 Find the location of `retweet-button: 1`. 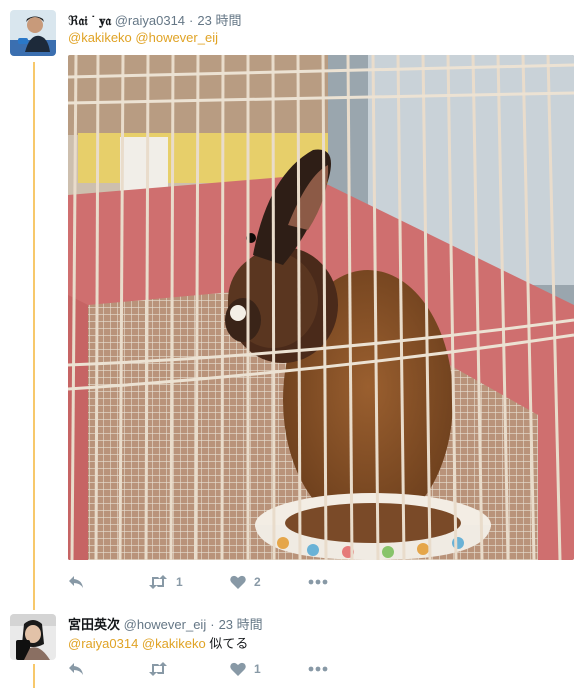

retweet-button: 1 is located at coordinates (165, 582).